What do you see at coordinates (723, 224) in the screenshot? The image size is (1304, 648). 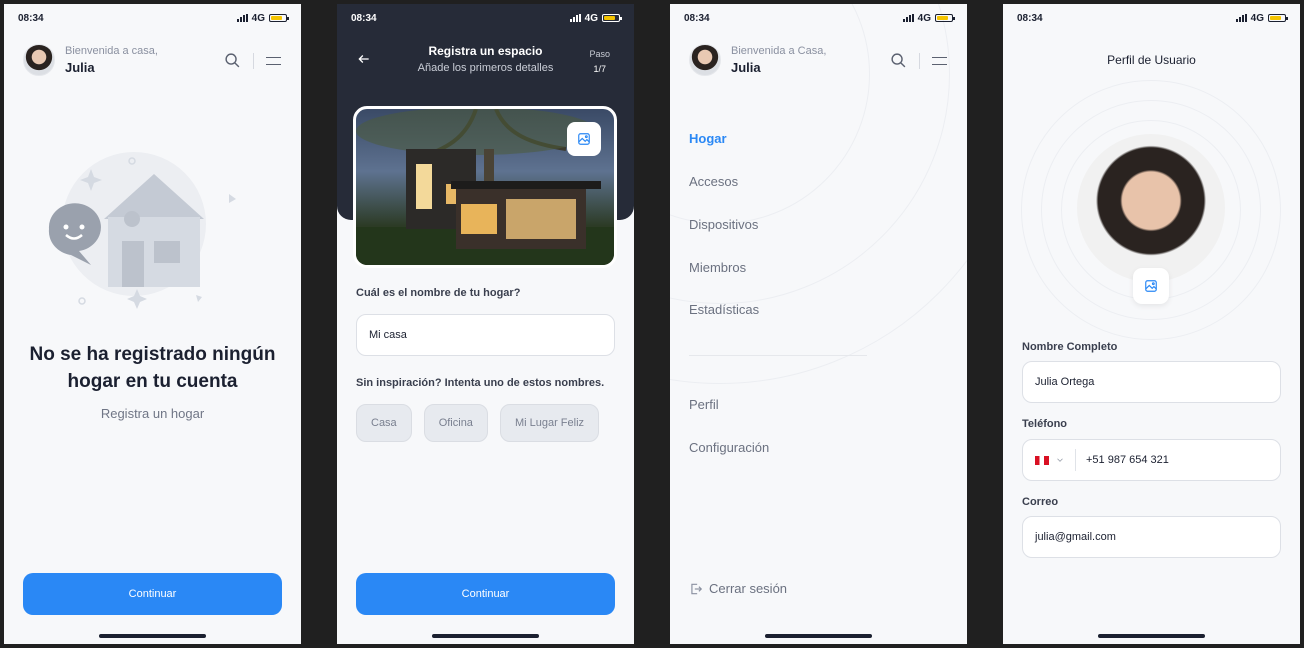 I see `nav-item-dispositivos: Dispositivos` at bounding box center [723, 224].